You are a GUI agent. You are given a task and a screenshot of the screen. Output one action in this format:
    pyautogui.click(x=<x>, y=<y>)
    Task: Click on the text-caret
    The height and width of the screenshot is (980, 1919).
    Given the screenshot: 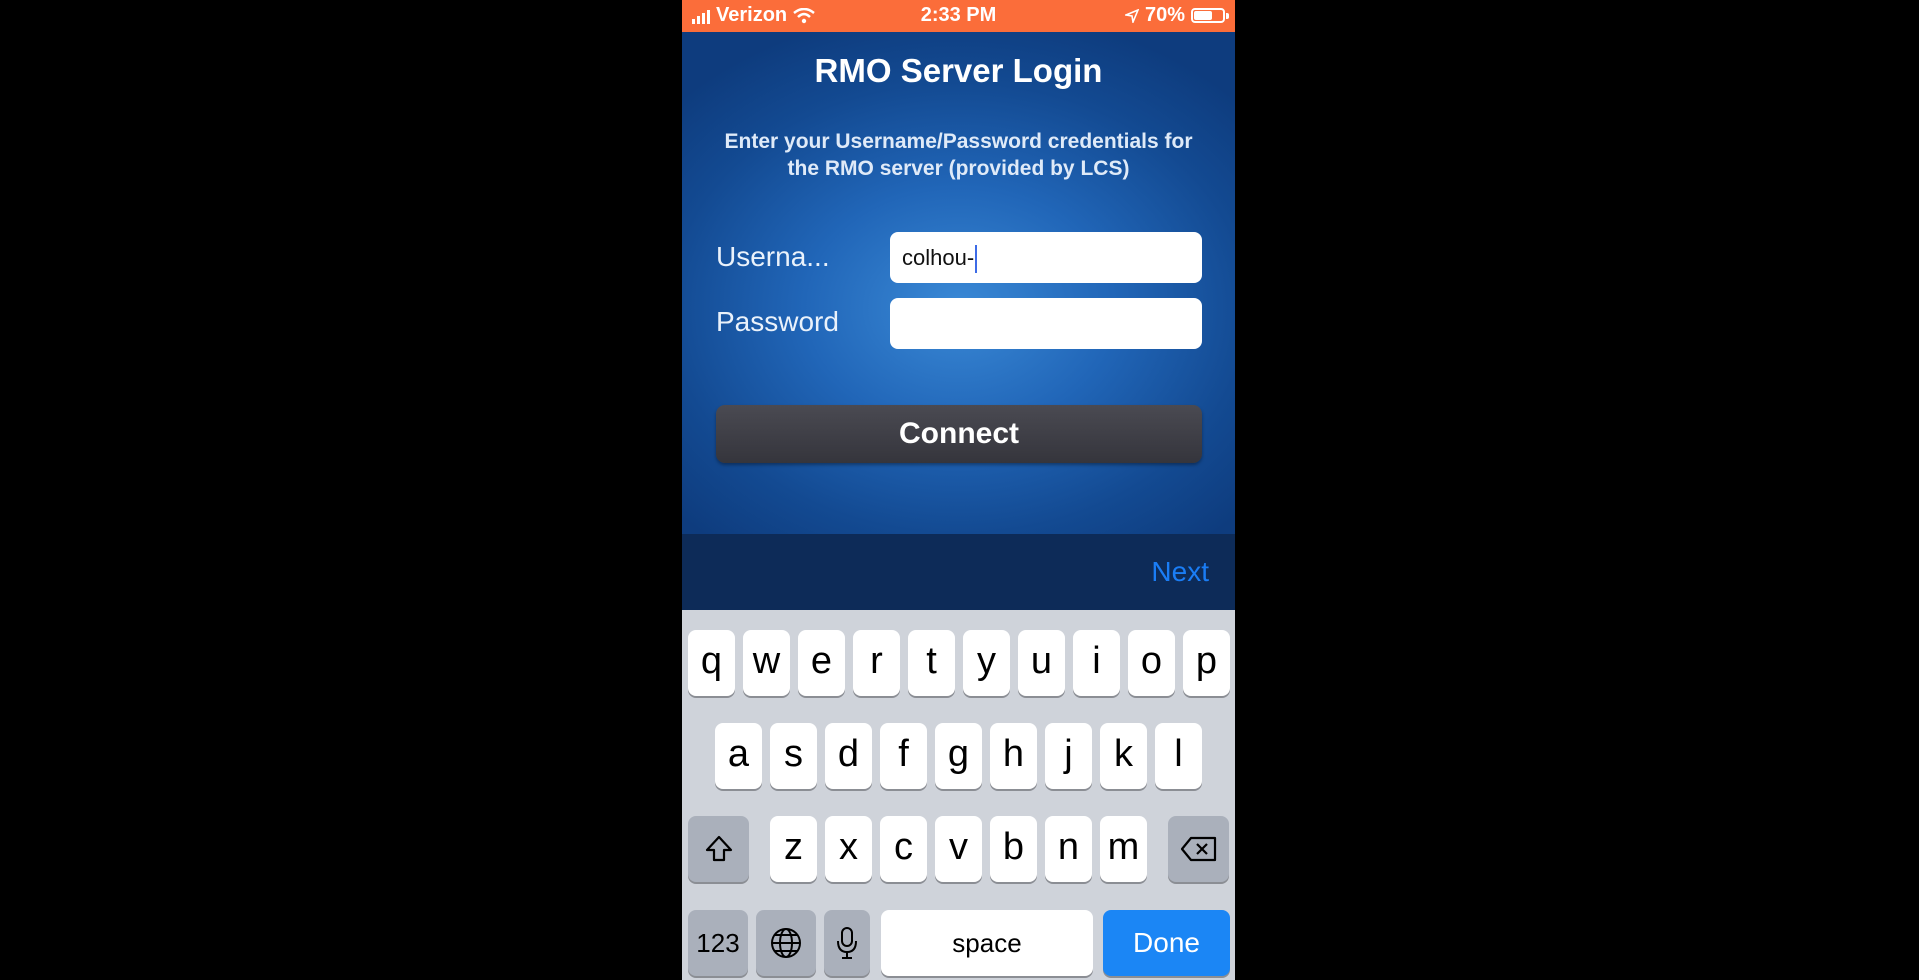 What is the action you would take?
    pyautogui.click(x=976, y=259)
    